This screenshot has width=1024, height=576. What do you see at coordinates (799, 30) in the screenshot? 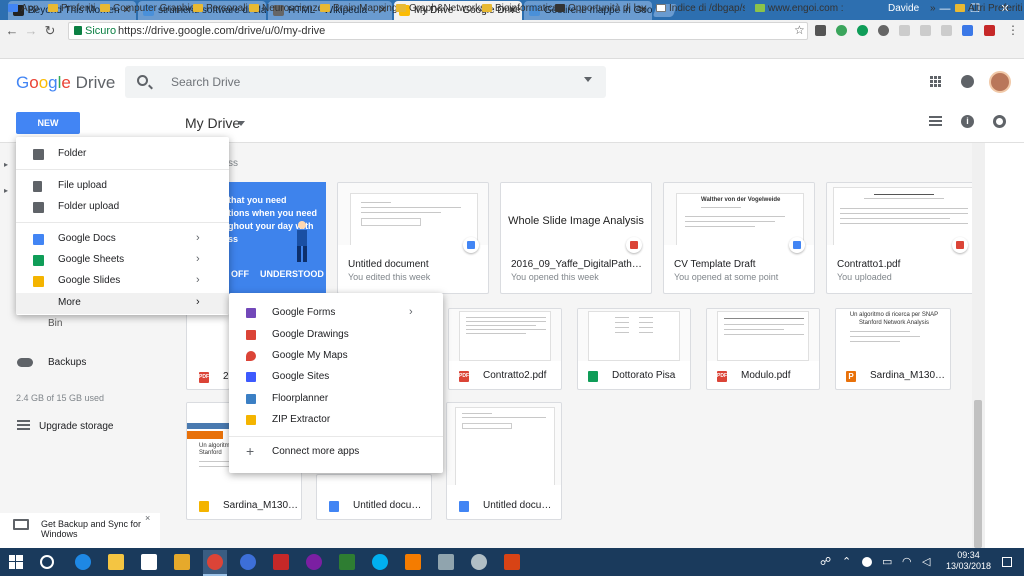
I see `bookmark-star-icon: ☆` at bounding box center [799, 30].